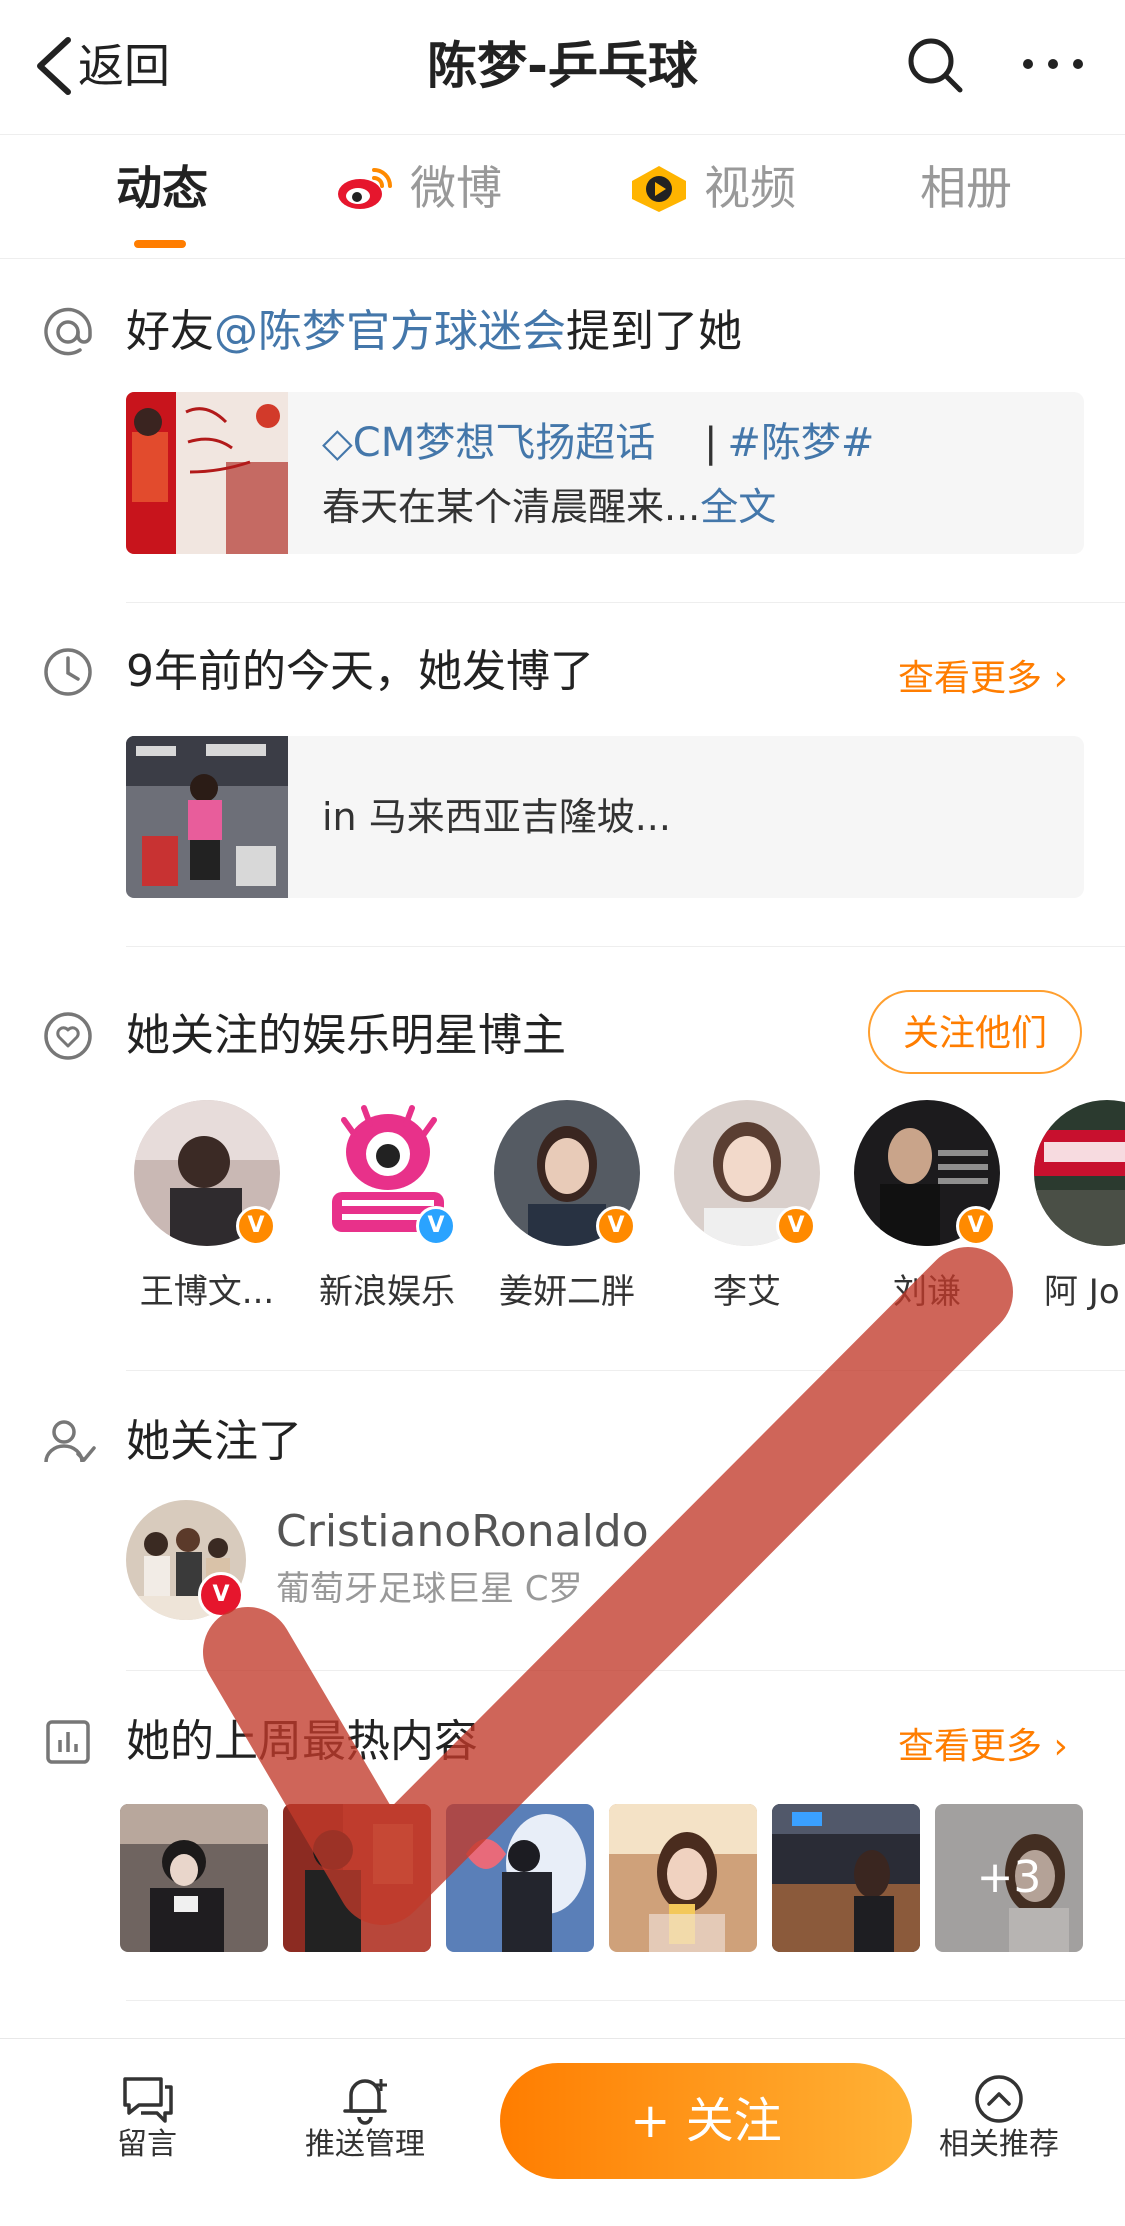 The height and width of the screenshot is (2226, 1125). Describe the element at coordinates (747, 1220) in the screenshot. I see `celeb-item: V 李艾` at that location.